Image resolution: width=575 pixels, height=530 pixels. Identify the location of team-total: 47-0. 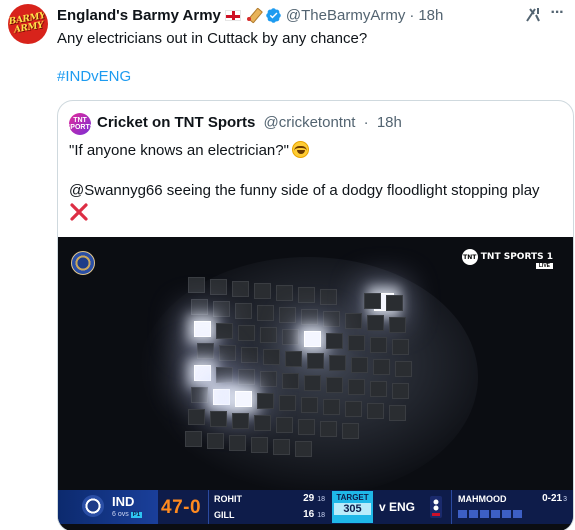
(181, 507).